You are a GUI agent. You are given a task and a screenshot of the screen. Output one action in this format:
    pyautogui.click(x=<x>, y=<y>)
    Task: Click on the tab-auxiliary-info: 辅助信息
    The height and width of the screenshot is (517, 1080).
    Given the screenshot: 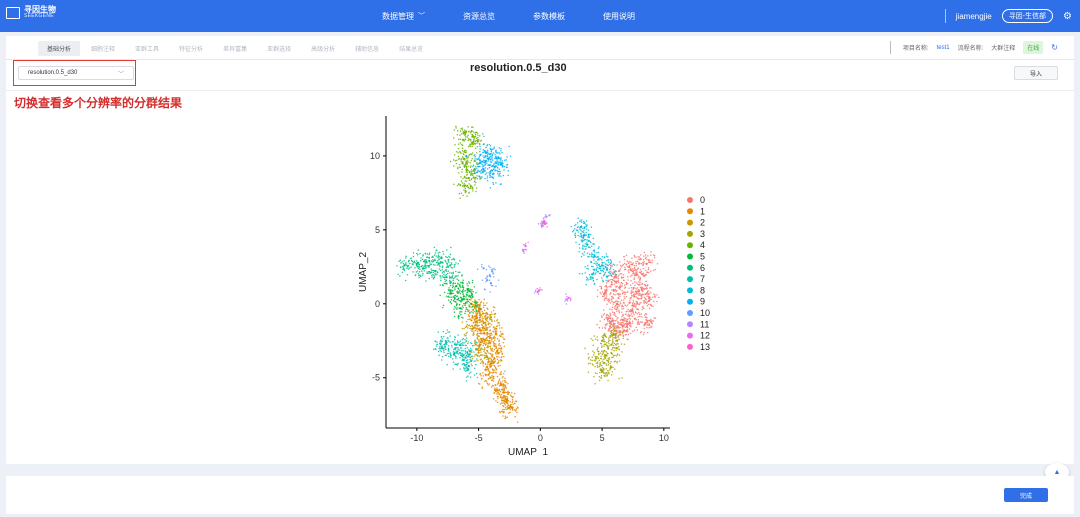 What is the action you would take?
    pyautogui.click(x=367, y=48)
    